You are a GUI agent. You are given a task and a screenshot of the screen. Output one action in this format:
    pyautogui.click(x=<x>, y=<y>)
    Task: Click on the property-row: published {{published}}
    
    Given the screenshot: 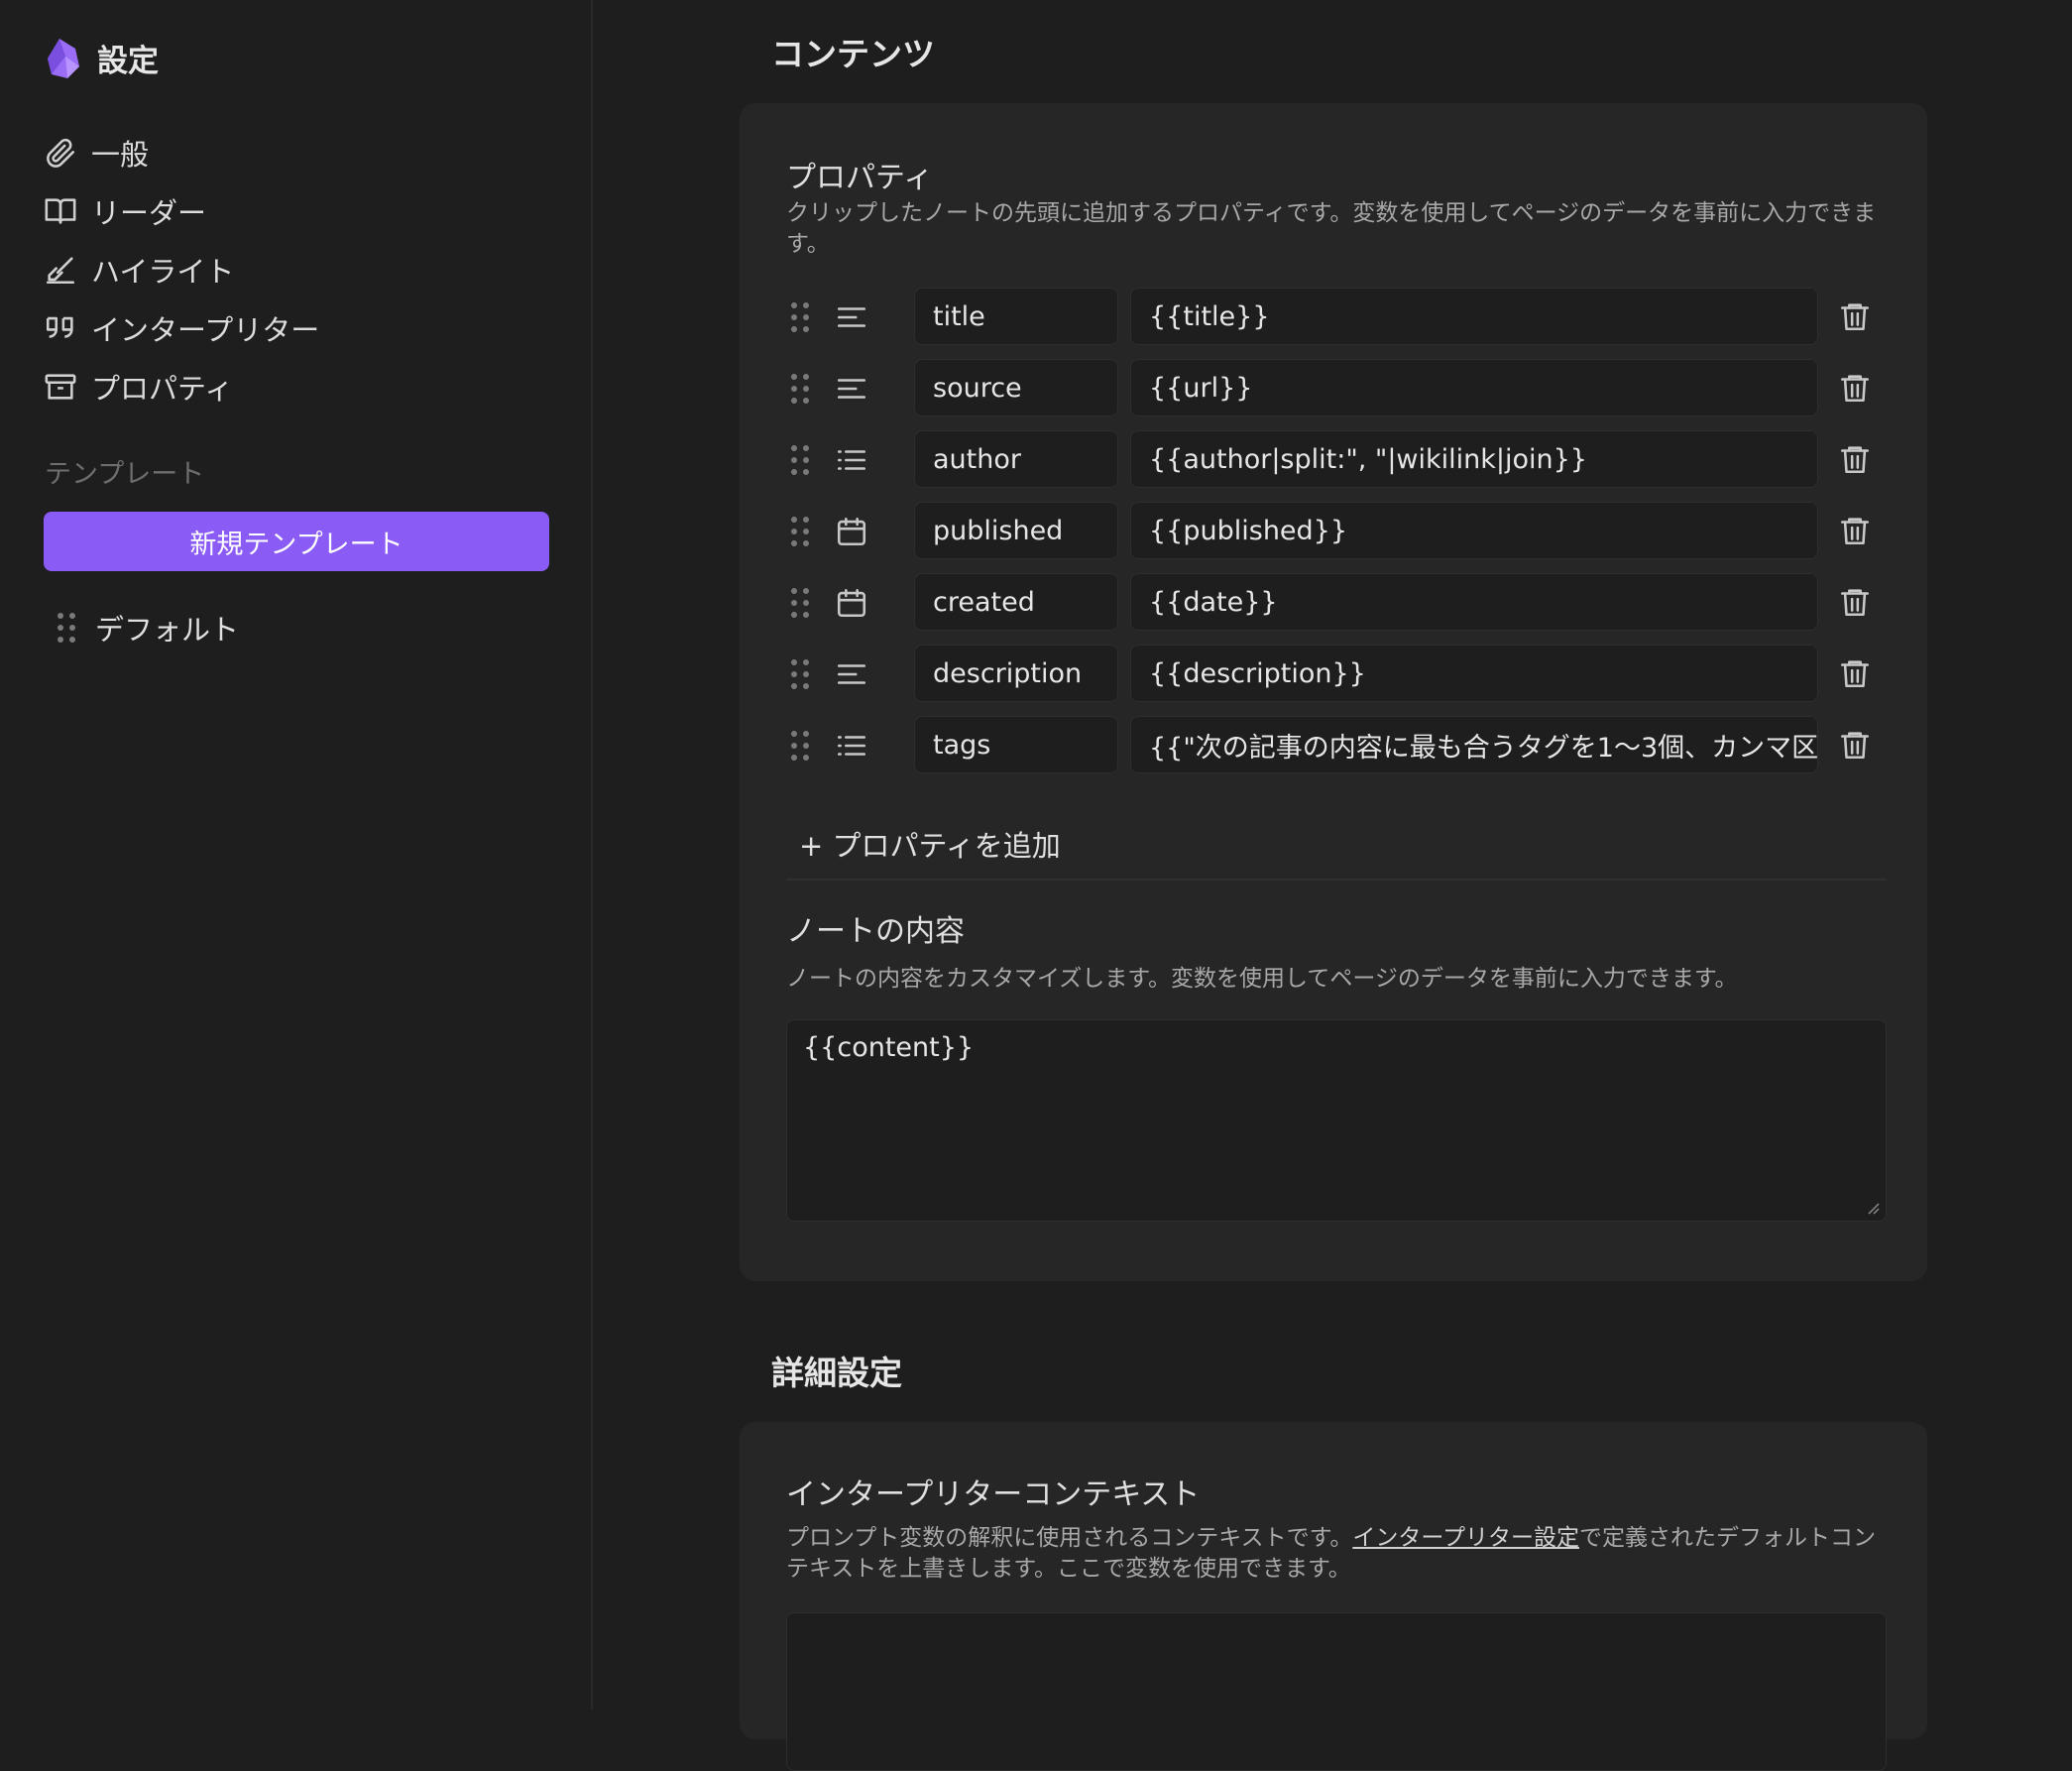 What is the action you would take?
    pyautogui.click(x=1337, y=531)
    